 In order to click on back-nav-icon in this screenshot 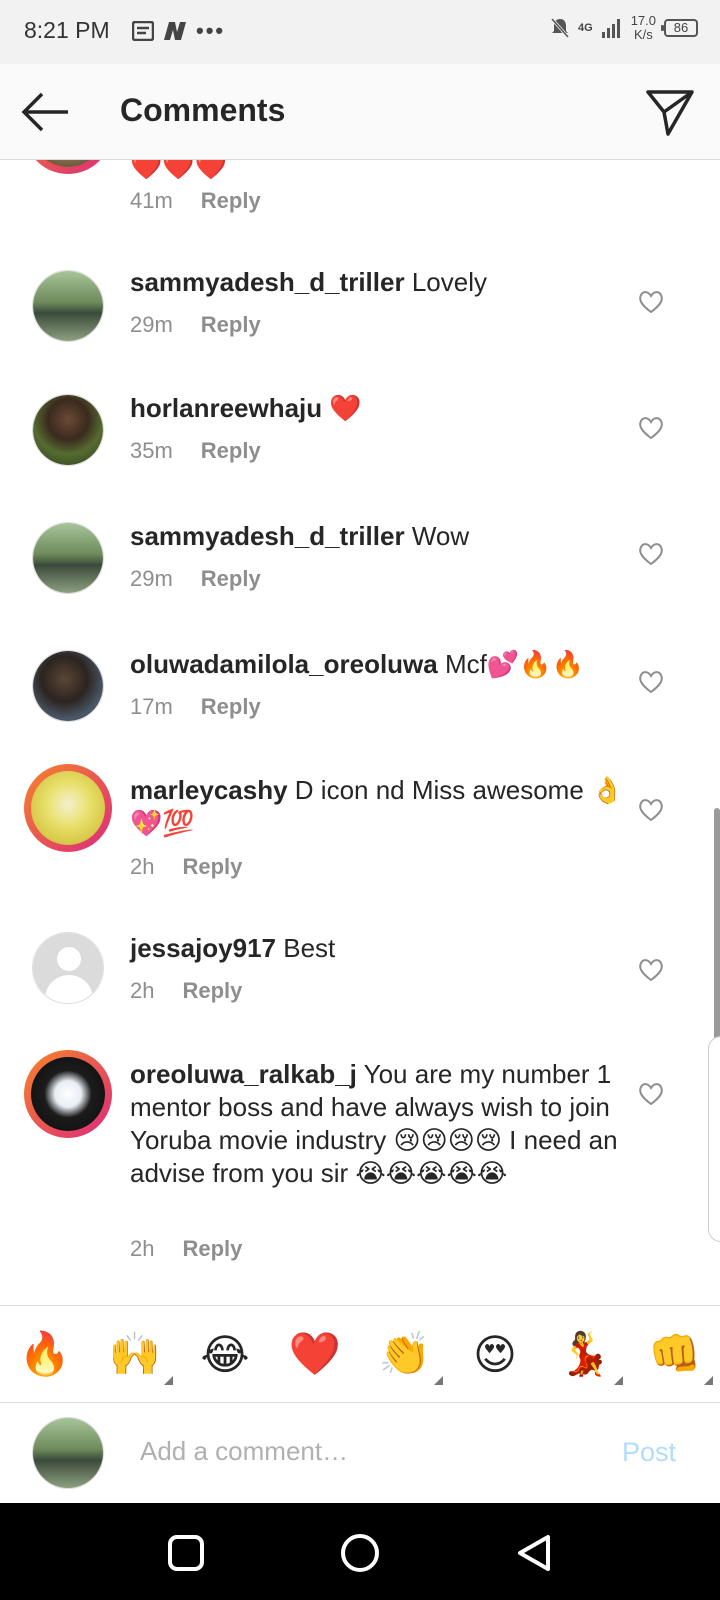, I will do `click(534, 1553)`.